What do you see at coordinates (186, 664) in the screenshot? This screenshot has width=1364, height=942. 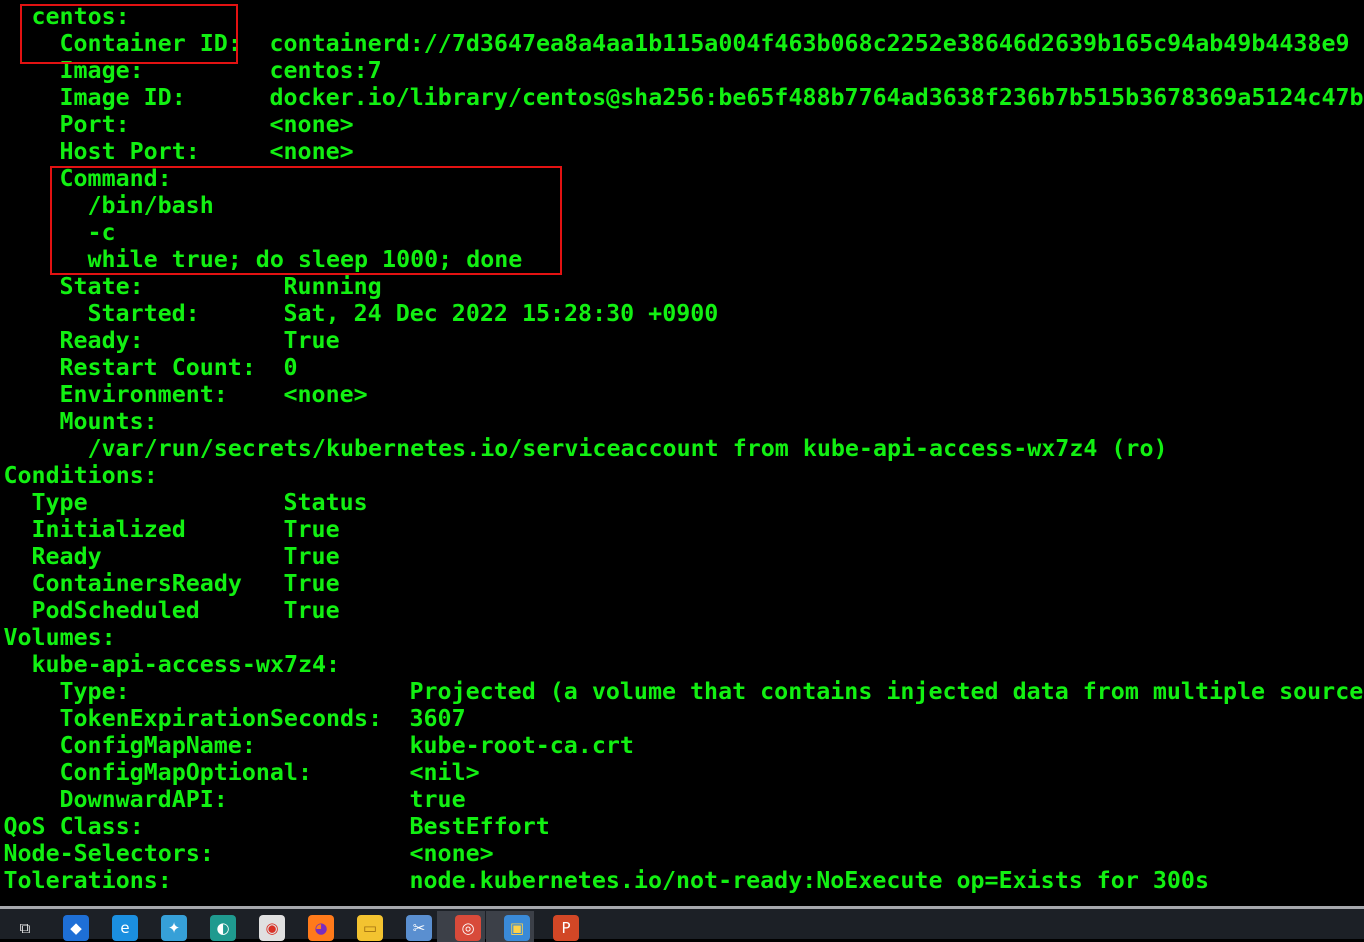 I see `line-key: kube-api-access-wx7z4:` at bounding box center [186, 664].